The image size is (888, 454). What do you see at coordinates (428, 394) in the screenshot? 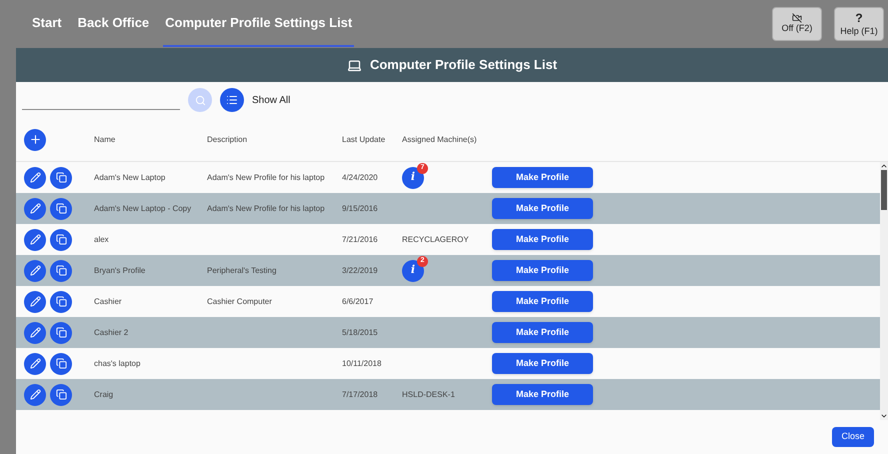
I see `table-cell: HSLD-DESK-1` at bounding box center [428, 394].